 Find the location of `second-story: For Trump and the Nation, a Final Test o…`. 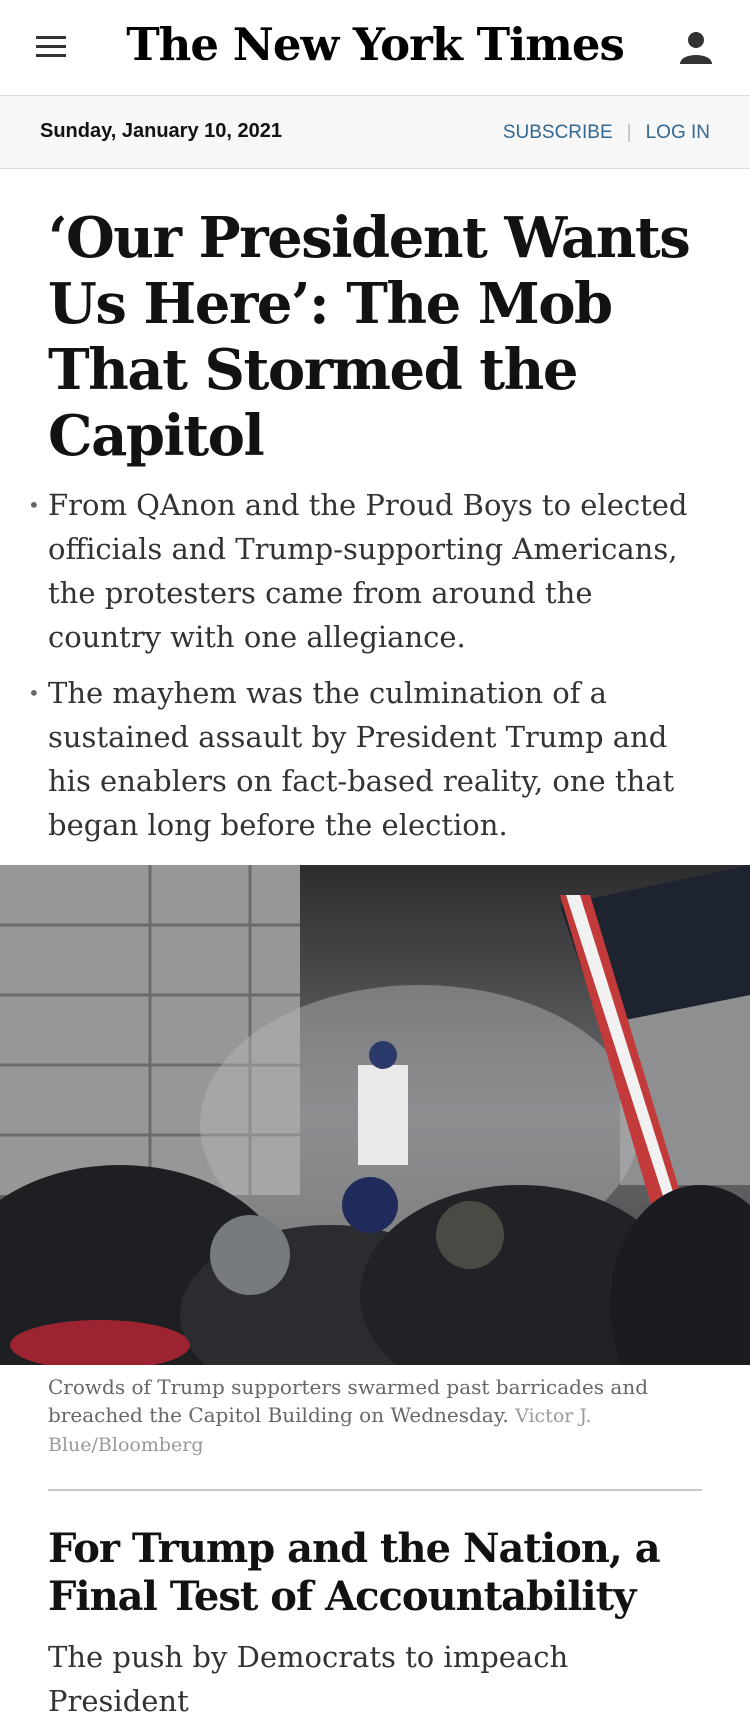

second-story: For Trump and the Nation, a Final Test o… is located at coordinates (375, 1624).